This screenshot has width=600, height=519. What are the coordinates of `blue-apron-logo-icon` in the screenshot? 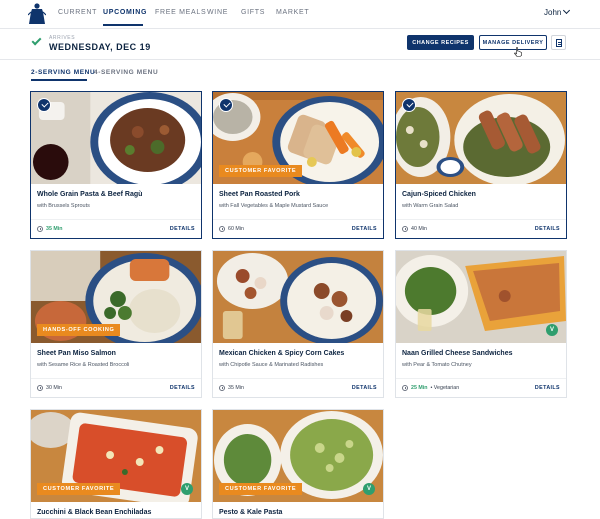 It's located at (37, 14).